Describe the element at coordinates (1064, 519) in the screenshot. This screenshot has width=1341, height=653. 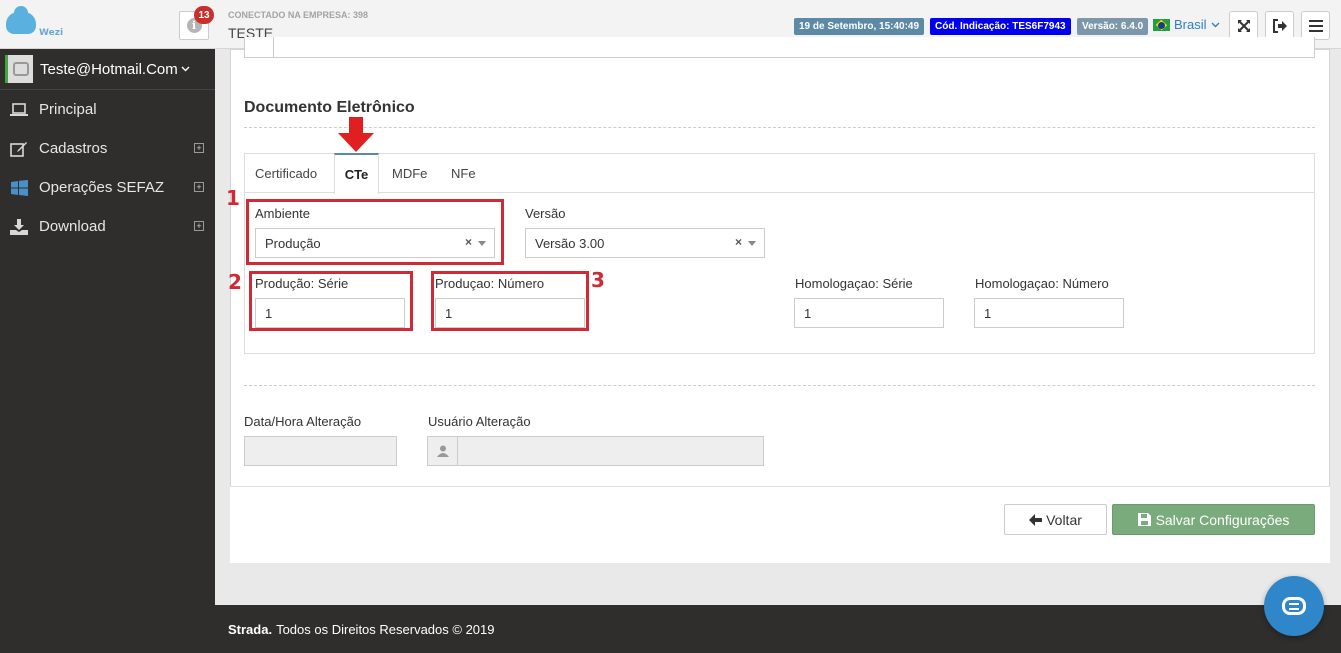
I see `back-button-label: Voltar` at that location.